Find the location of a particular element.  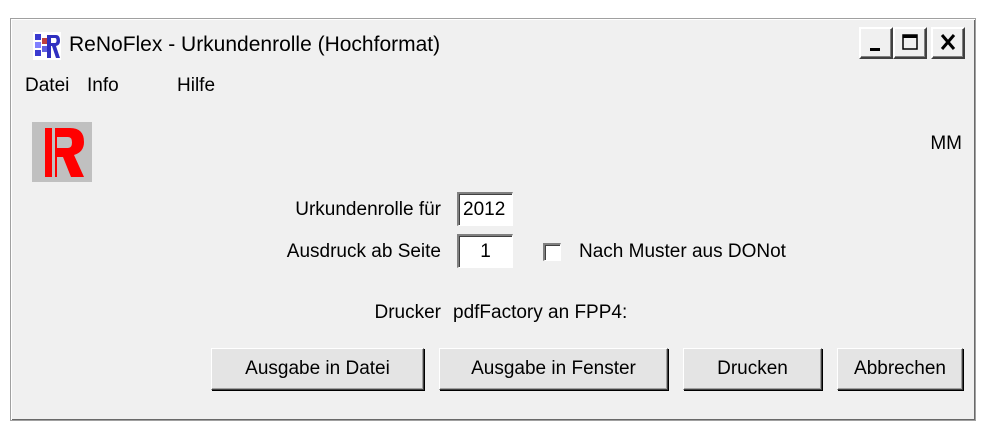

title-bar: ReNoFlex - Urkundenrolle (Hochformat) is located at coordinates (493, 44).